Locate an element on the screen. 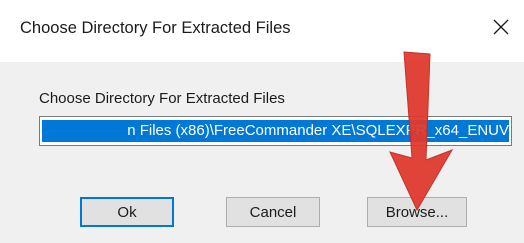 The width and height of the screenshot is (524, 243). close-icon is located at coordinates (501, 27).